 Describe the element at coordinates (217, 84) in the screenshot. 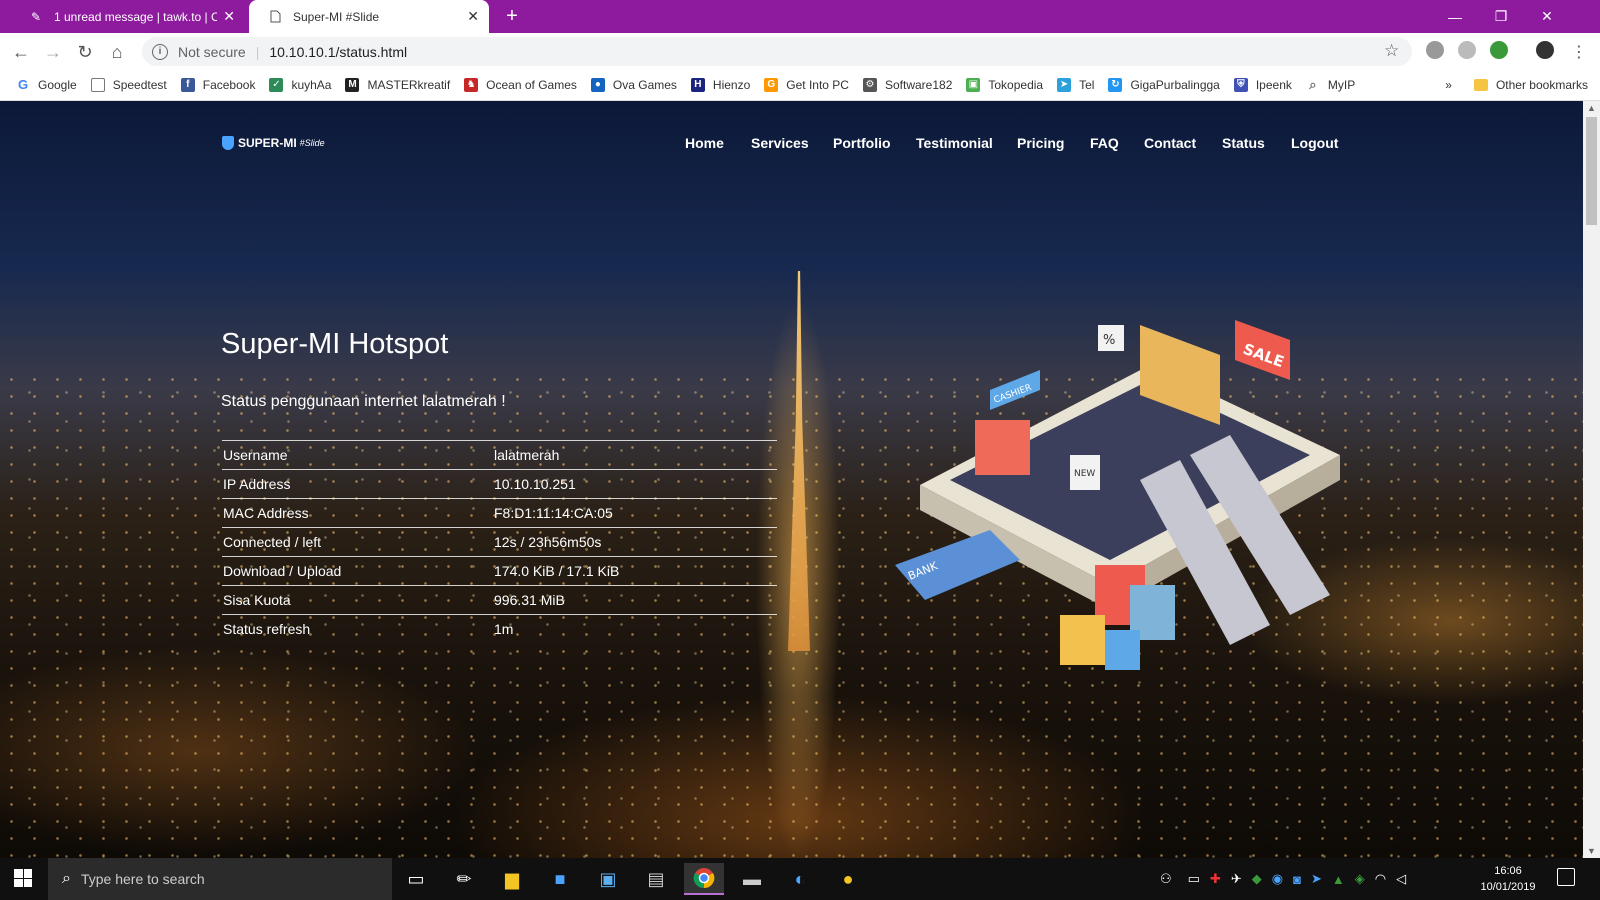

I see `bookmark-item: f Facebook` at that location.